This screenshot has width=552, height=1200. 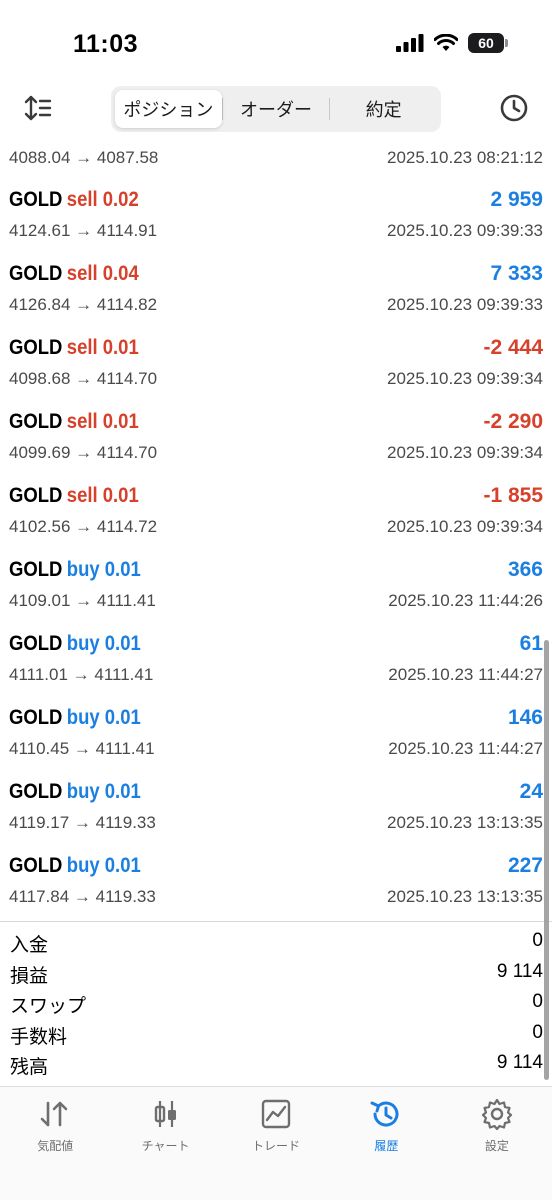 What do you see at coordinates (276, 1143) in the screenshot?
I see `tab-trade: トレード` at bounding box center [276, 1143].